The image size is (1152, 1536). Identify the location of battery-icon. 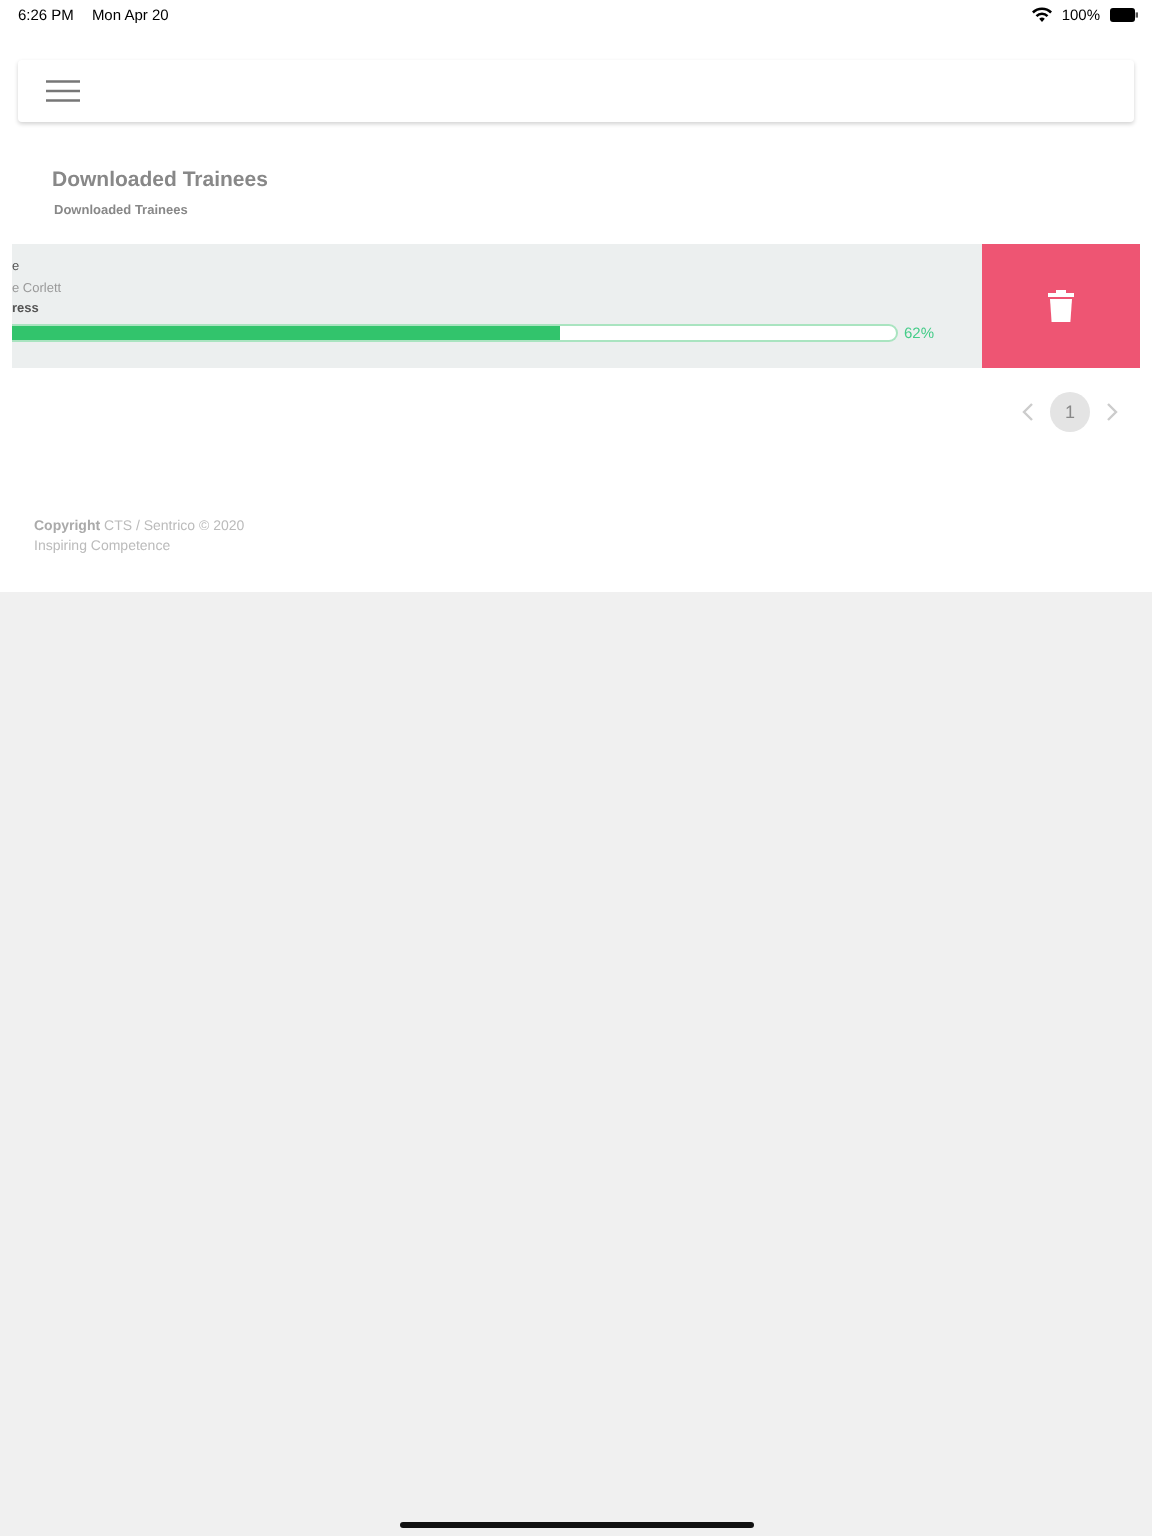
(1124, 14).